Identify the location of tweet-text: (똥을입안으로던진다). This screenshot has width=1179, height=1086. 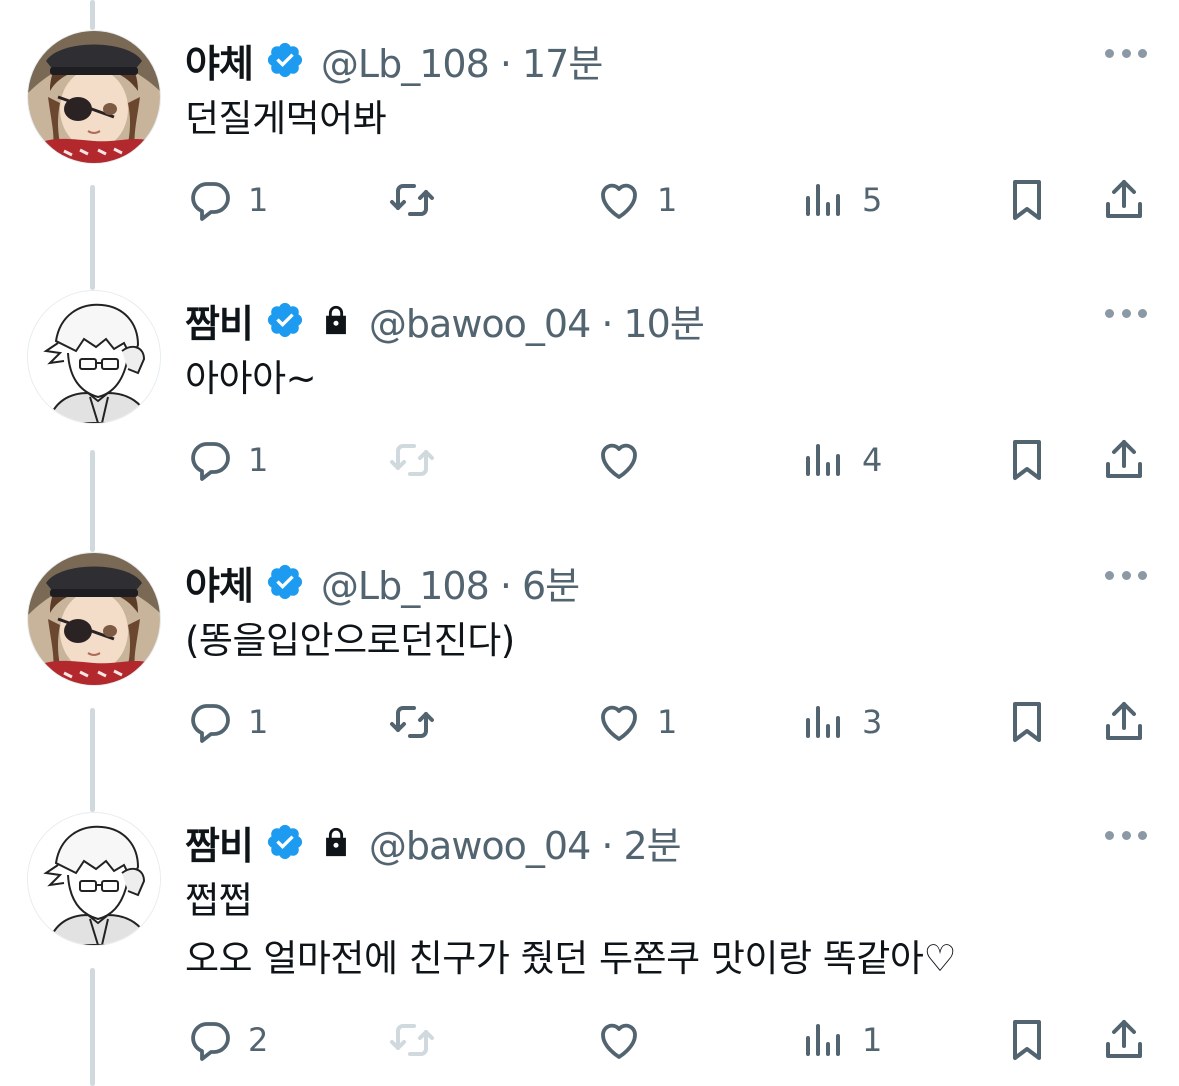
(350, 641).